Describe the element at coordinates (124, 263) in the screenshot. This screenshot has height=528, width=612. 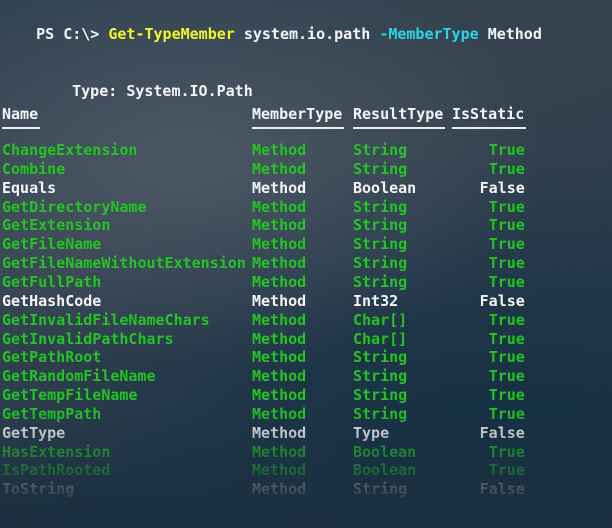
I see `table-cell-name: GetFileNameWithoutExtension` at that location.